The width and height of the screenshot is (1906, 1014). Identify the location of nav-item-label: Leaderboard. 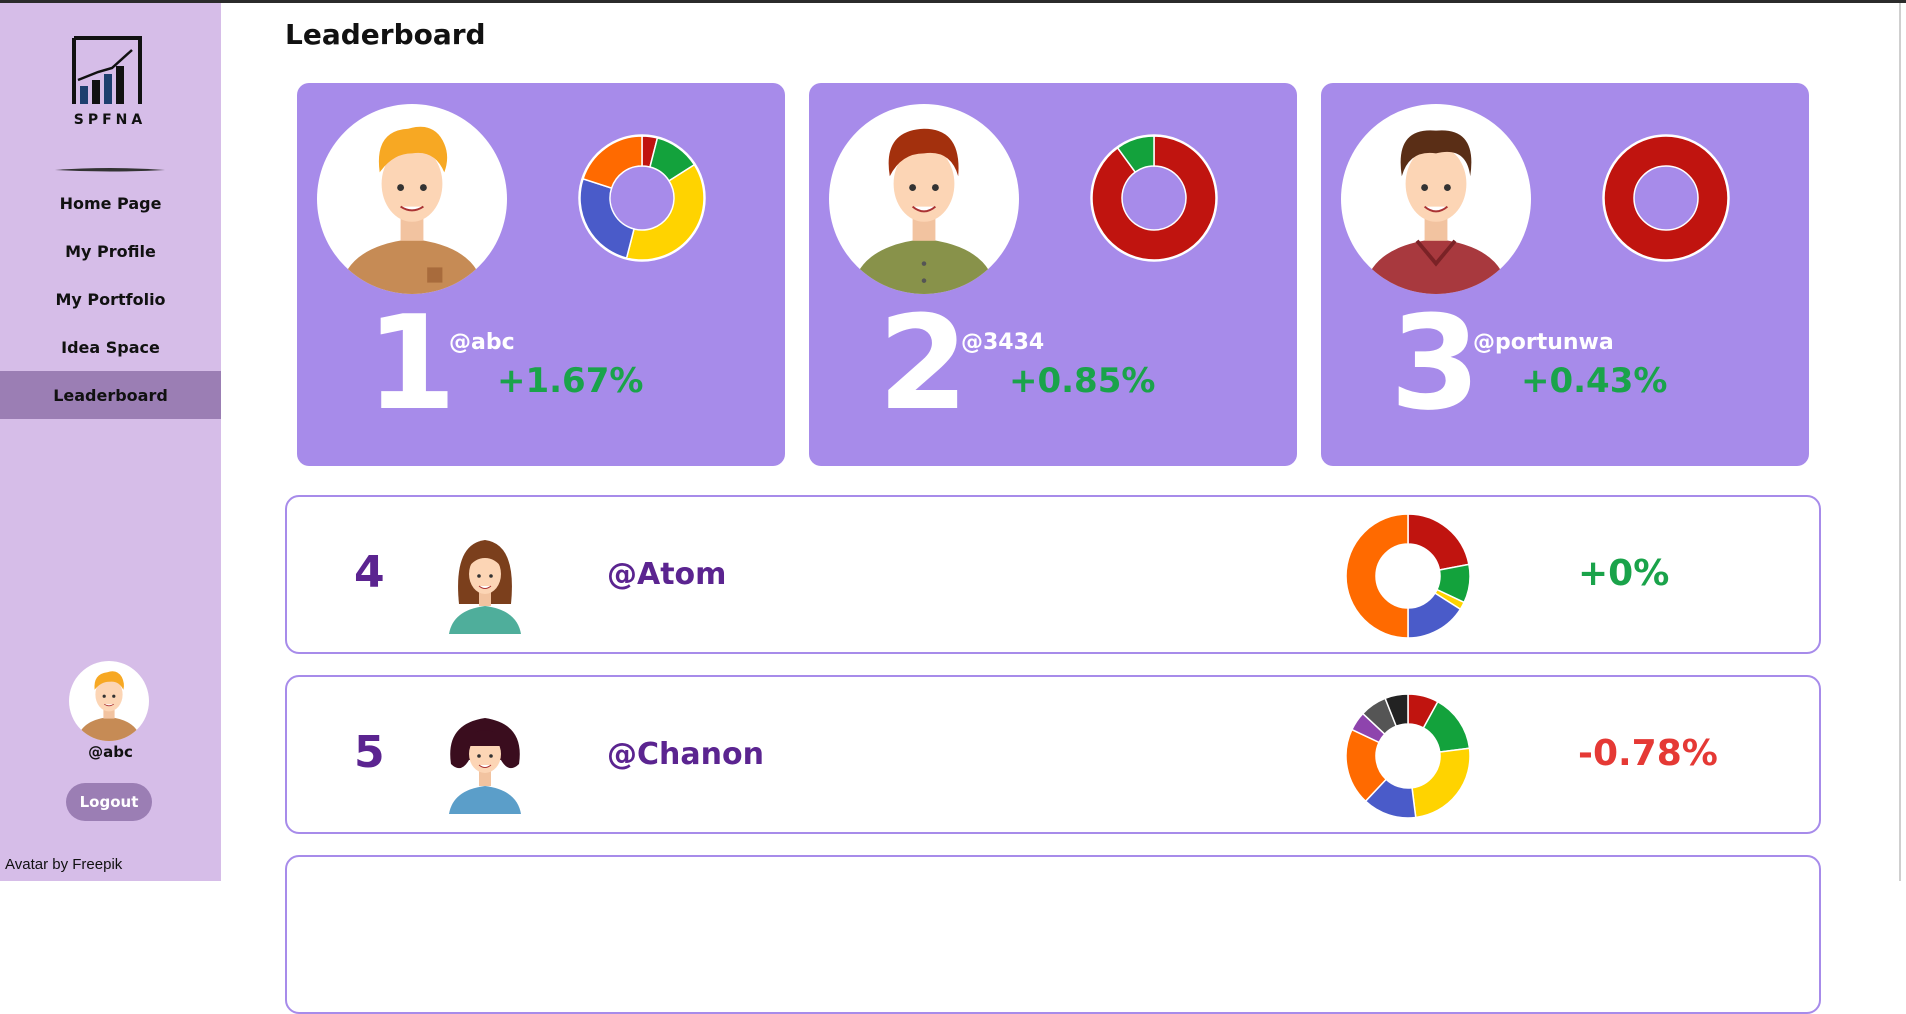
(110, 395).